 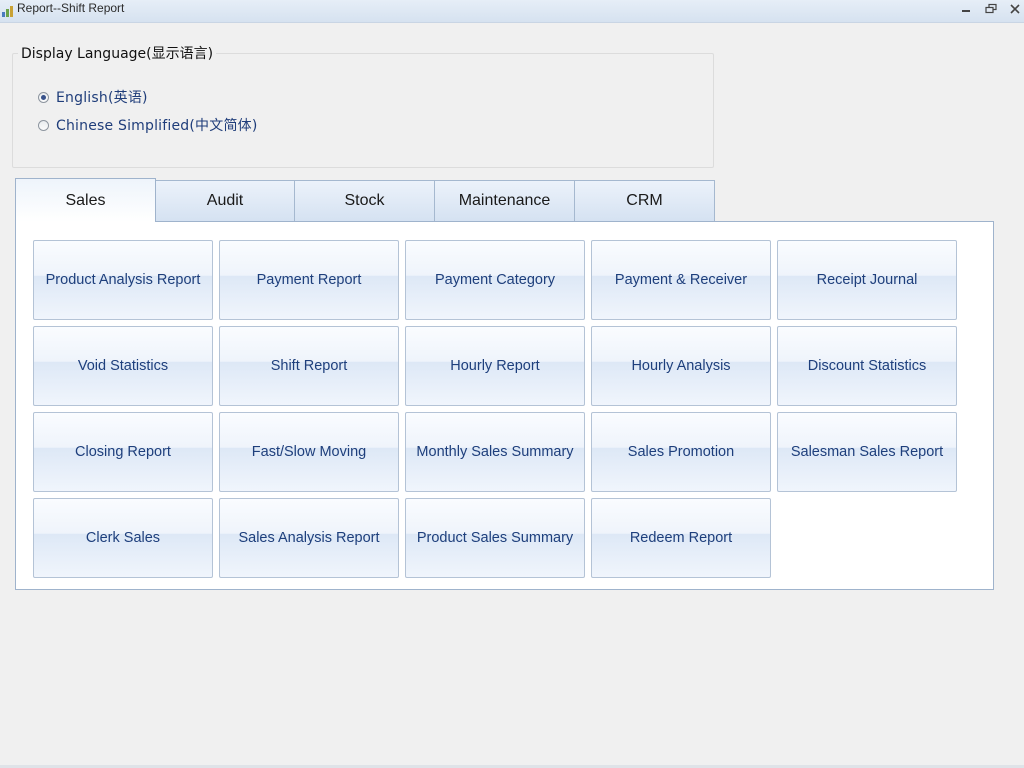 What do you see at coordinates (966, 9) in the screenshot?
I see `minimize-icon` at bounding box center [966, 9].